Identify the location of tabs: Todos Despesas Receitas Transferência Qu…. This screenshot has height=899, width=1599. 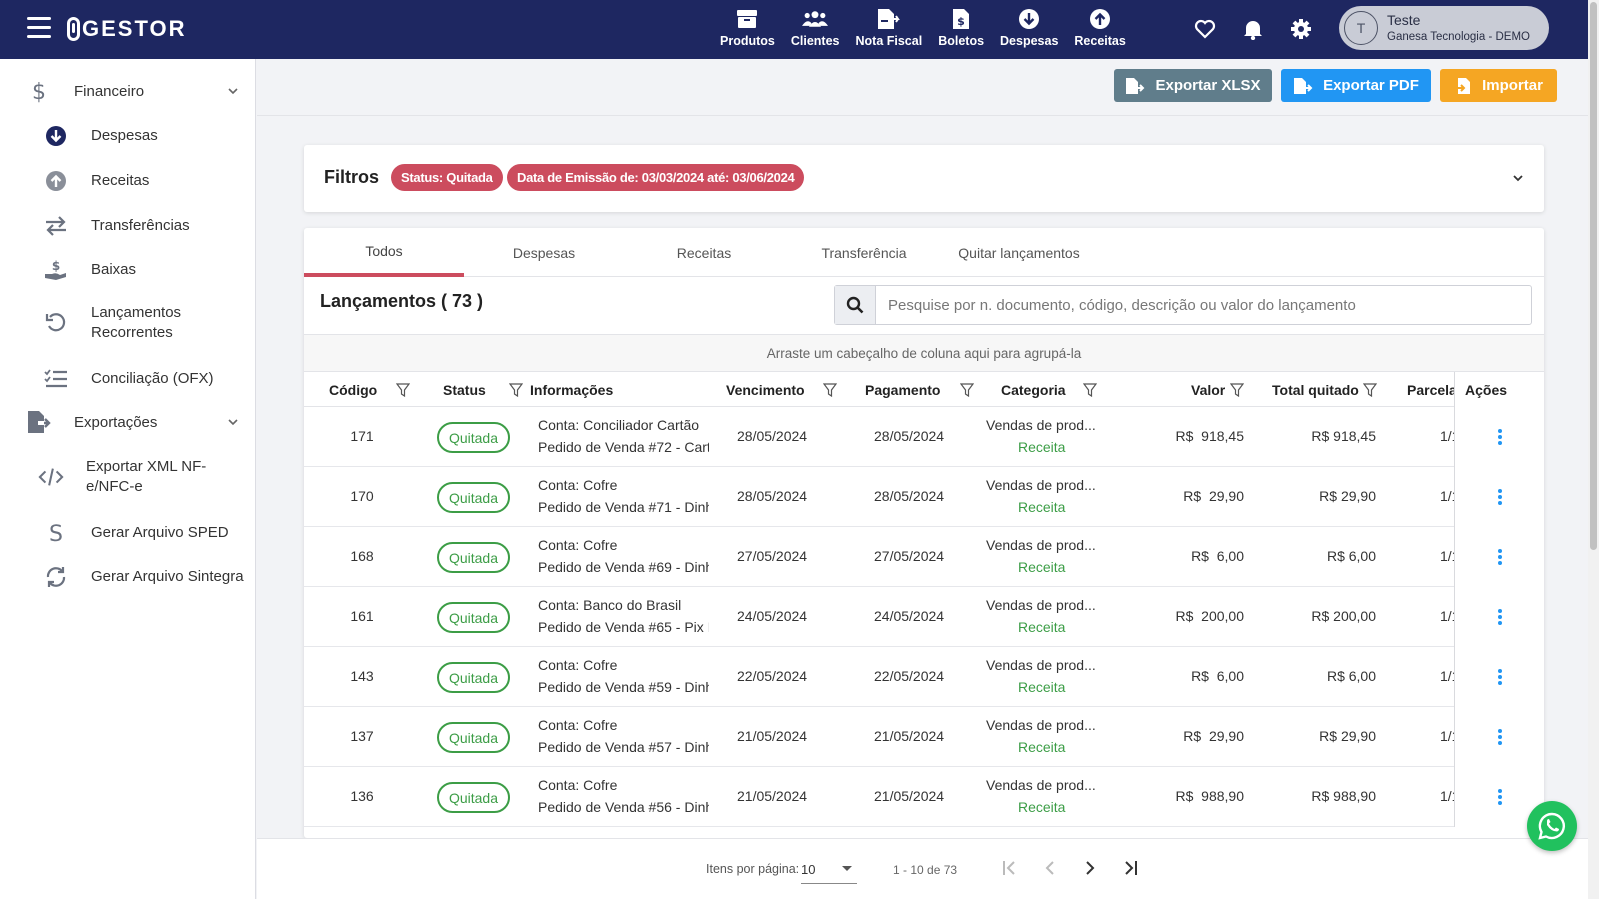
(924, 252).